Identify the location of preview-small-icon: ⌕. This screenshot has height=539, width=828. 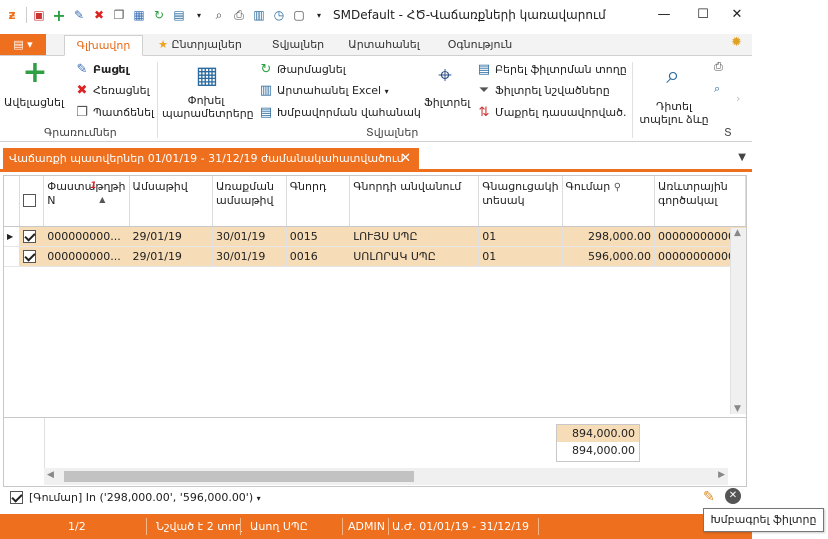
(717, 89).